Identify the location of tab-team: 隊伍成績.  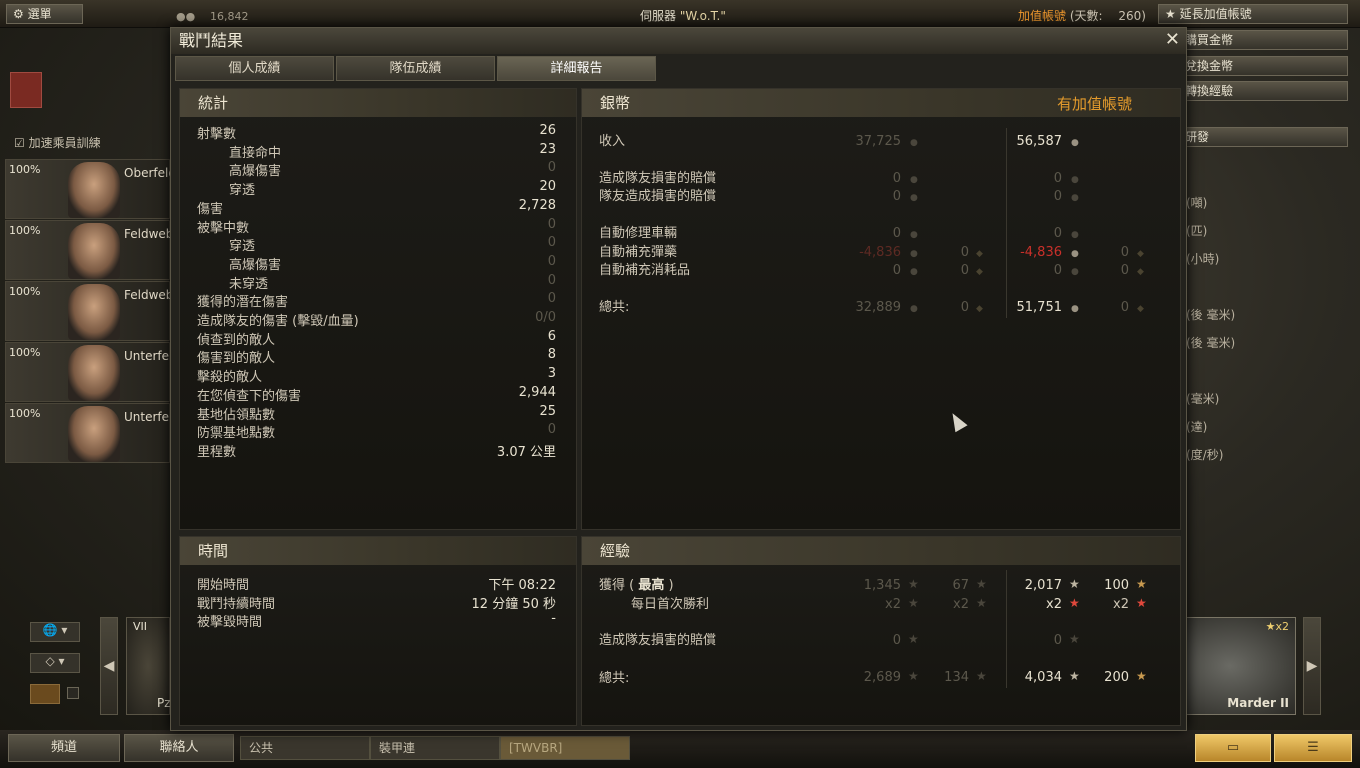
(415, 68).